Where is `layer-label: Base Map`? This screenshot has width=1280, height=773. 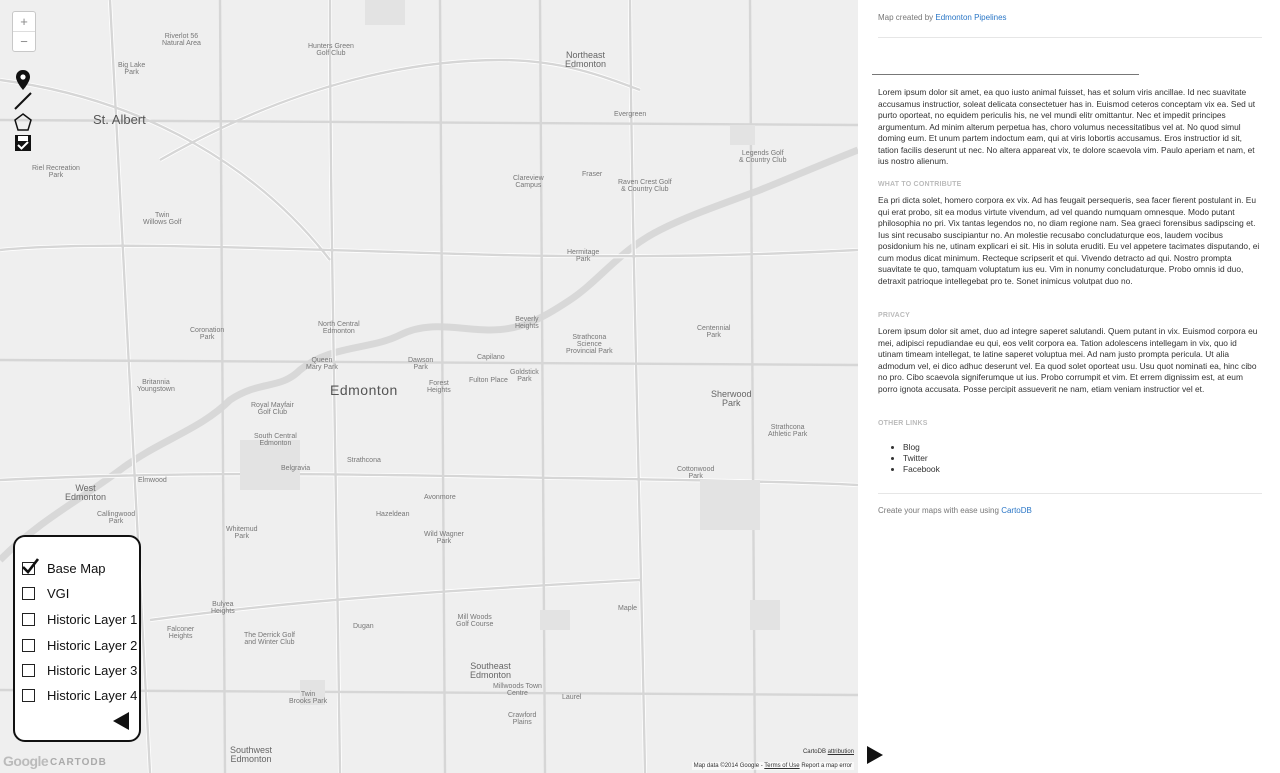 layer-label: Base Map is located at coordinates (76, 568).